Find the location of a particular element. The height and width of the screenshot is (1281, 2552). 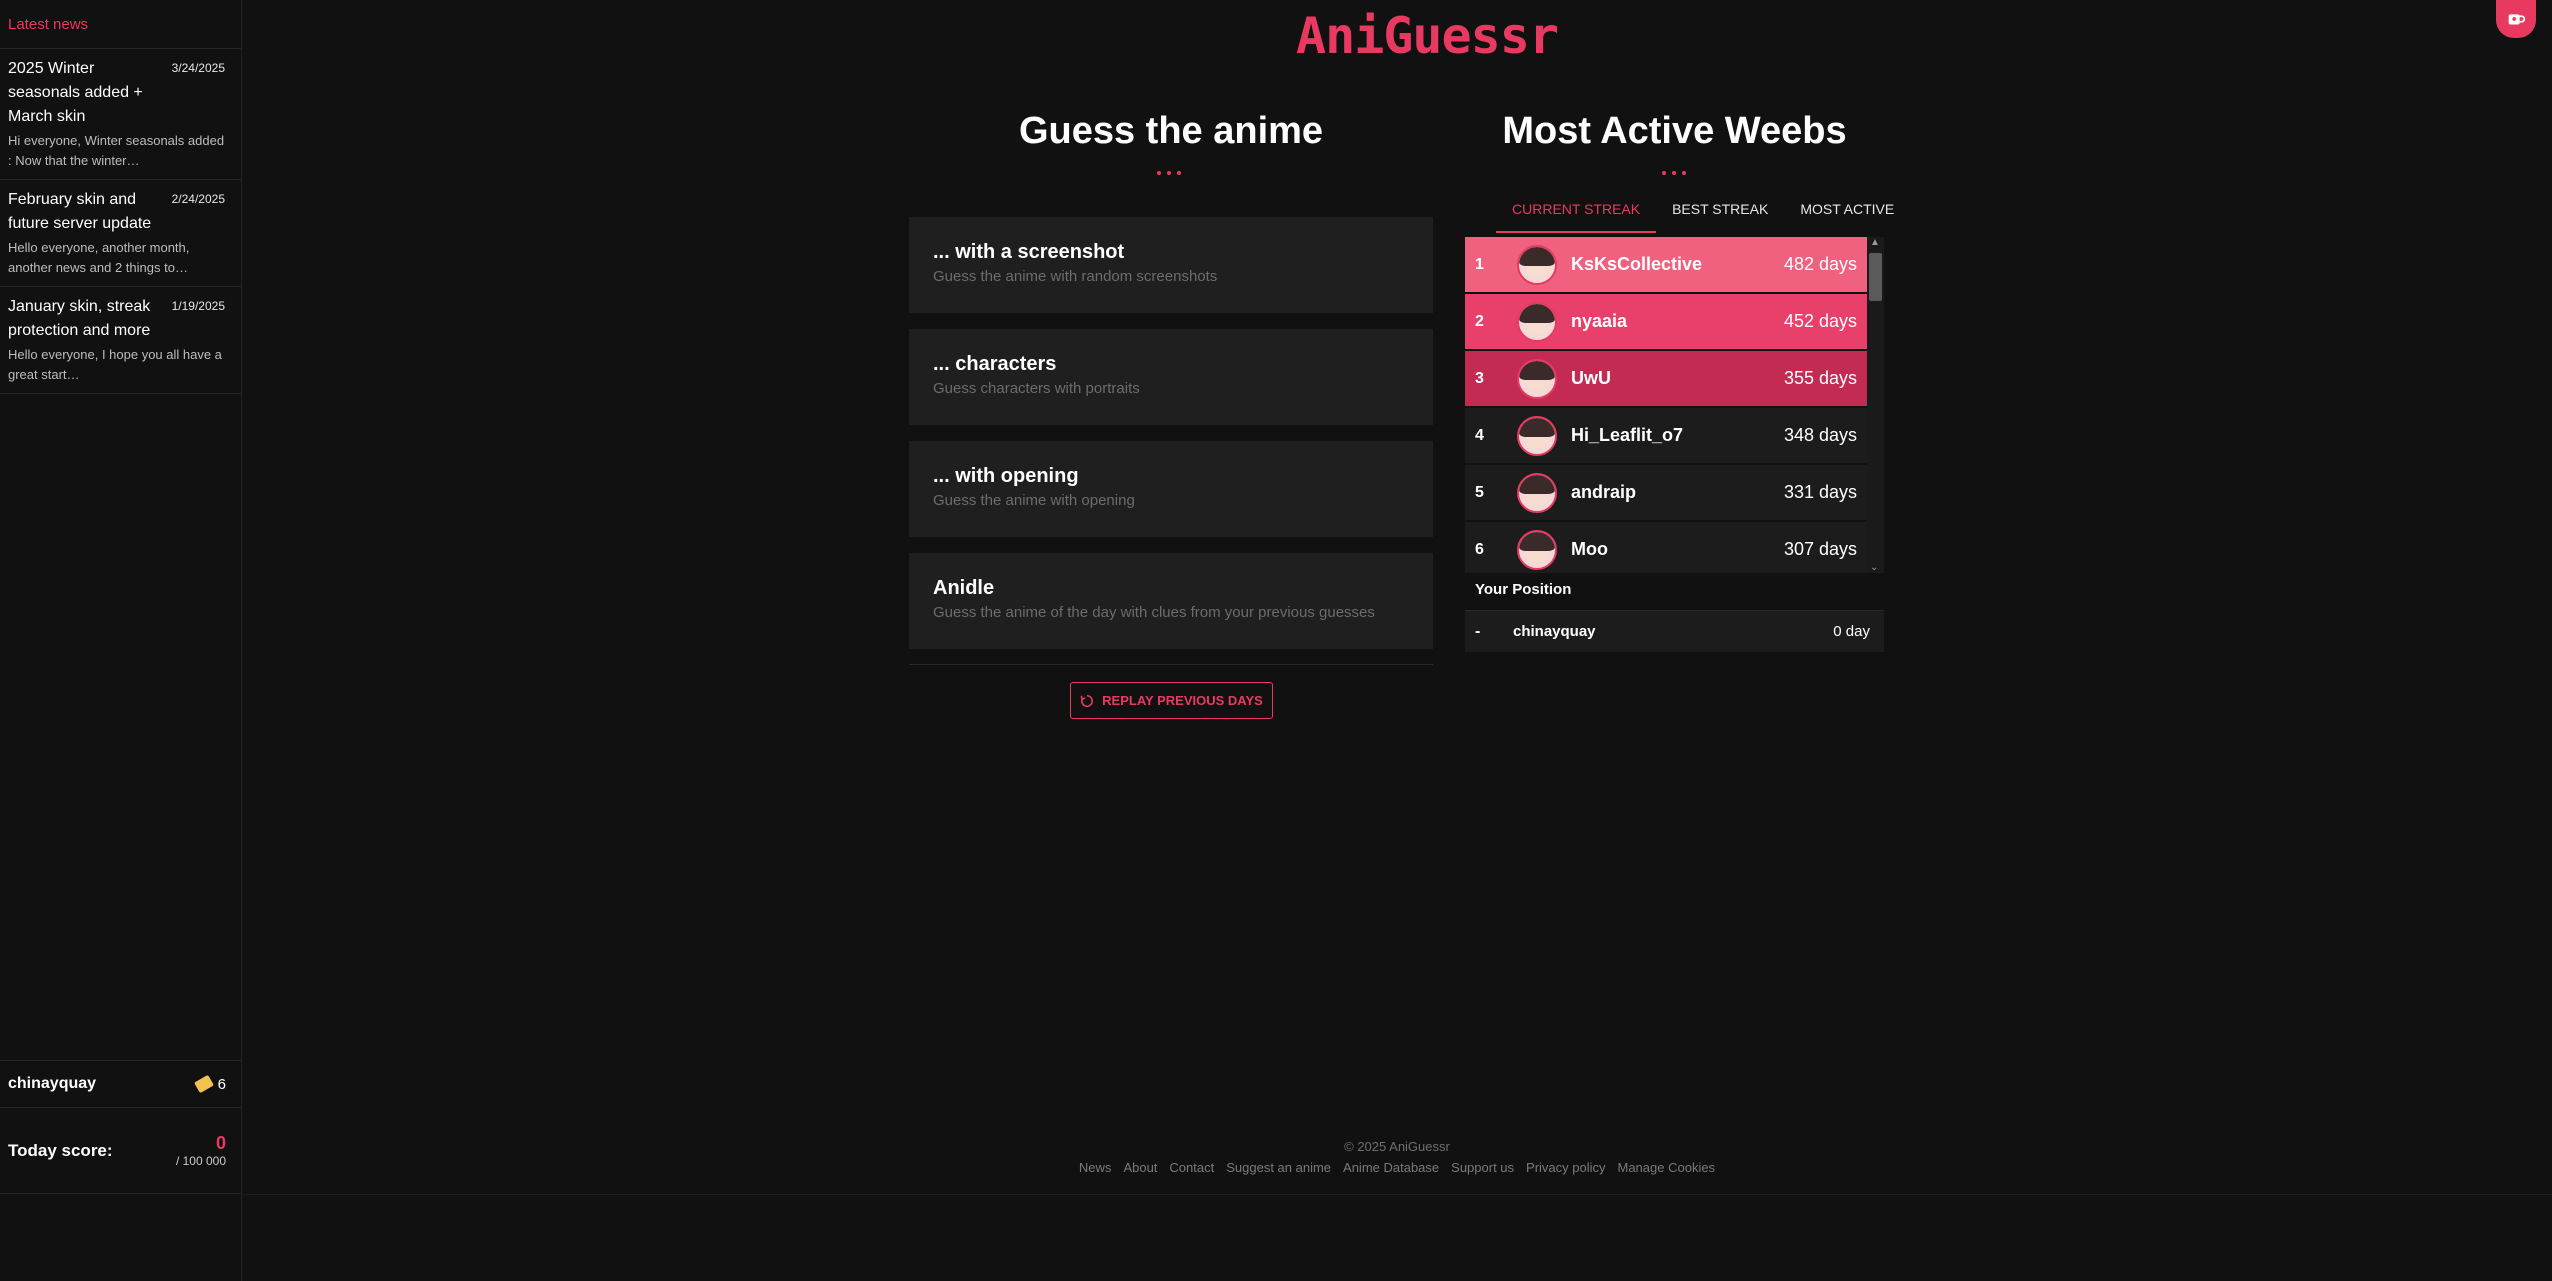

tab-current-streak: CURRENT STREAK is located at coordinates (1576, 214).